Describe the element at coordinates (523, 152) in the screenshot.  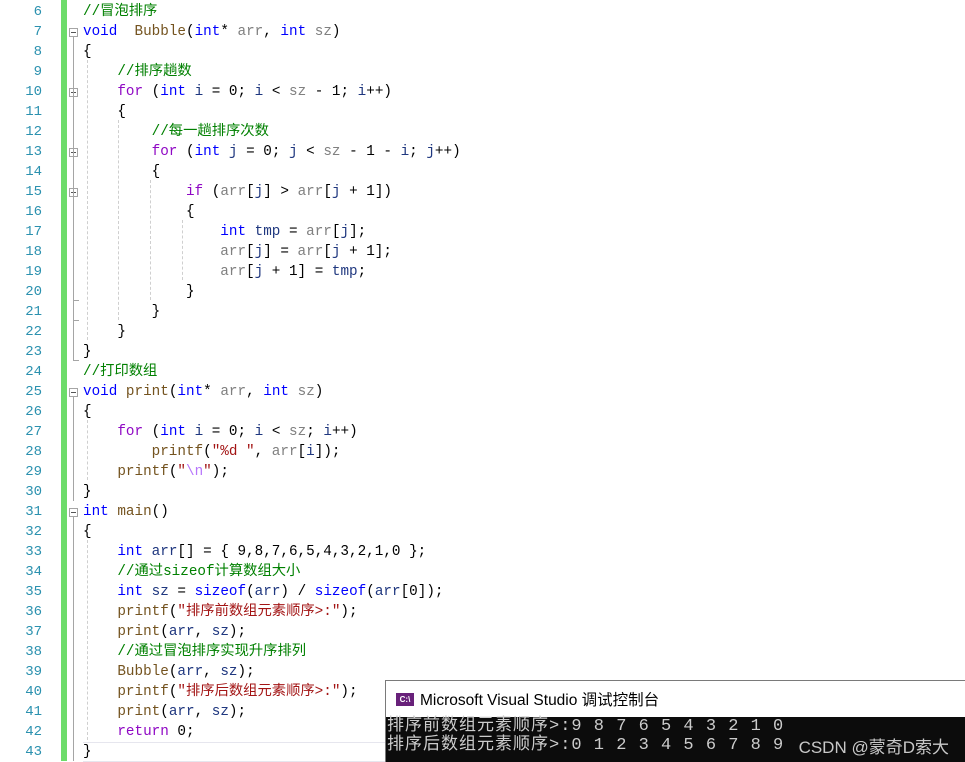
I see `code-line: for (int j = 0; j < sz - 1 - i; j++)` at that location.